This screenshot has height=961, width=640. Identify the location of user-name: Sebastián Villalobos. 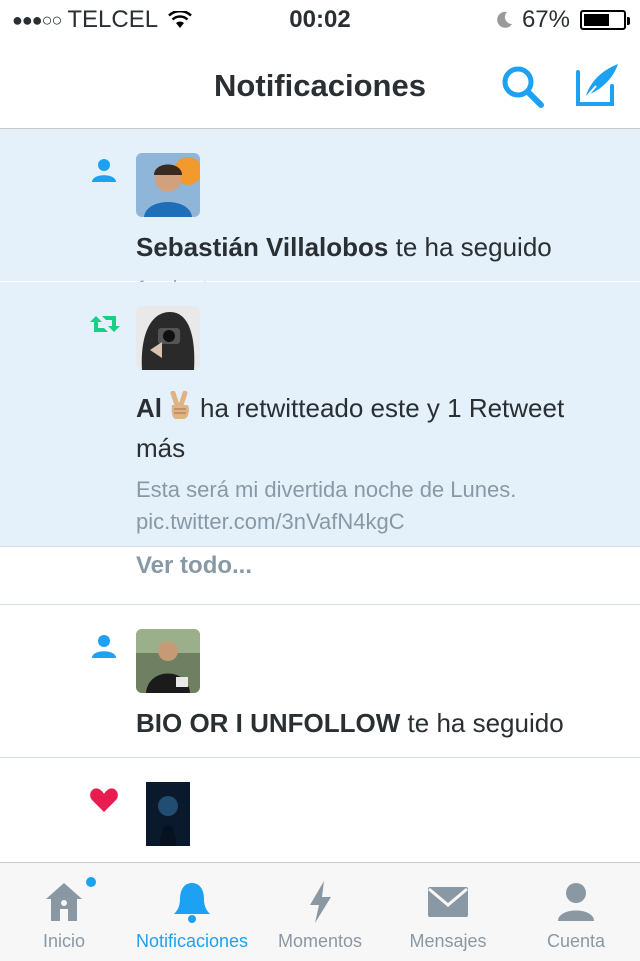
(262, 247).